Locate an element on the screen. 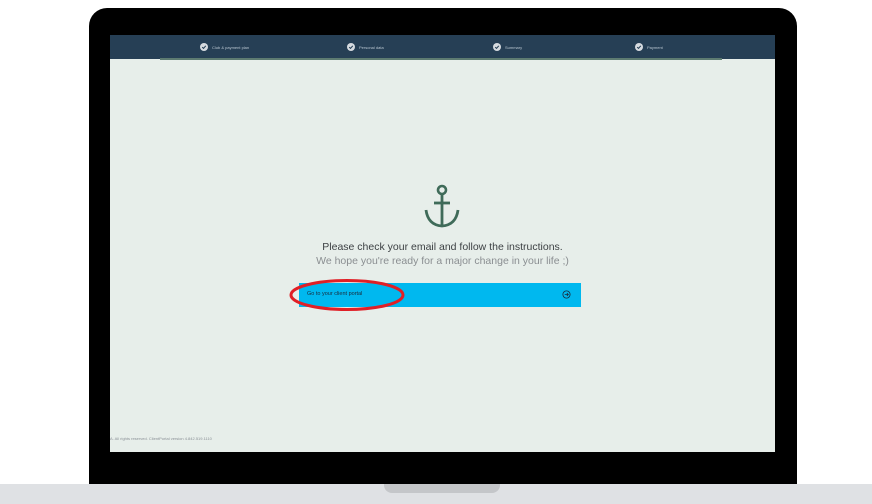 Image resolution: width=872 pixels, height=504 pixels. highlight-circle is located at coordinates (347, 295).